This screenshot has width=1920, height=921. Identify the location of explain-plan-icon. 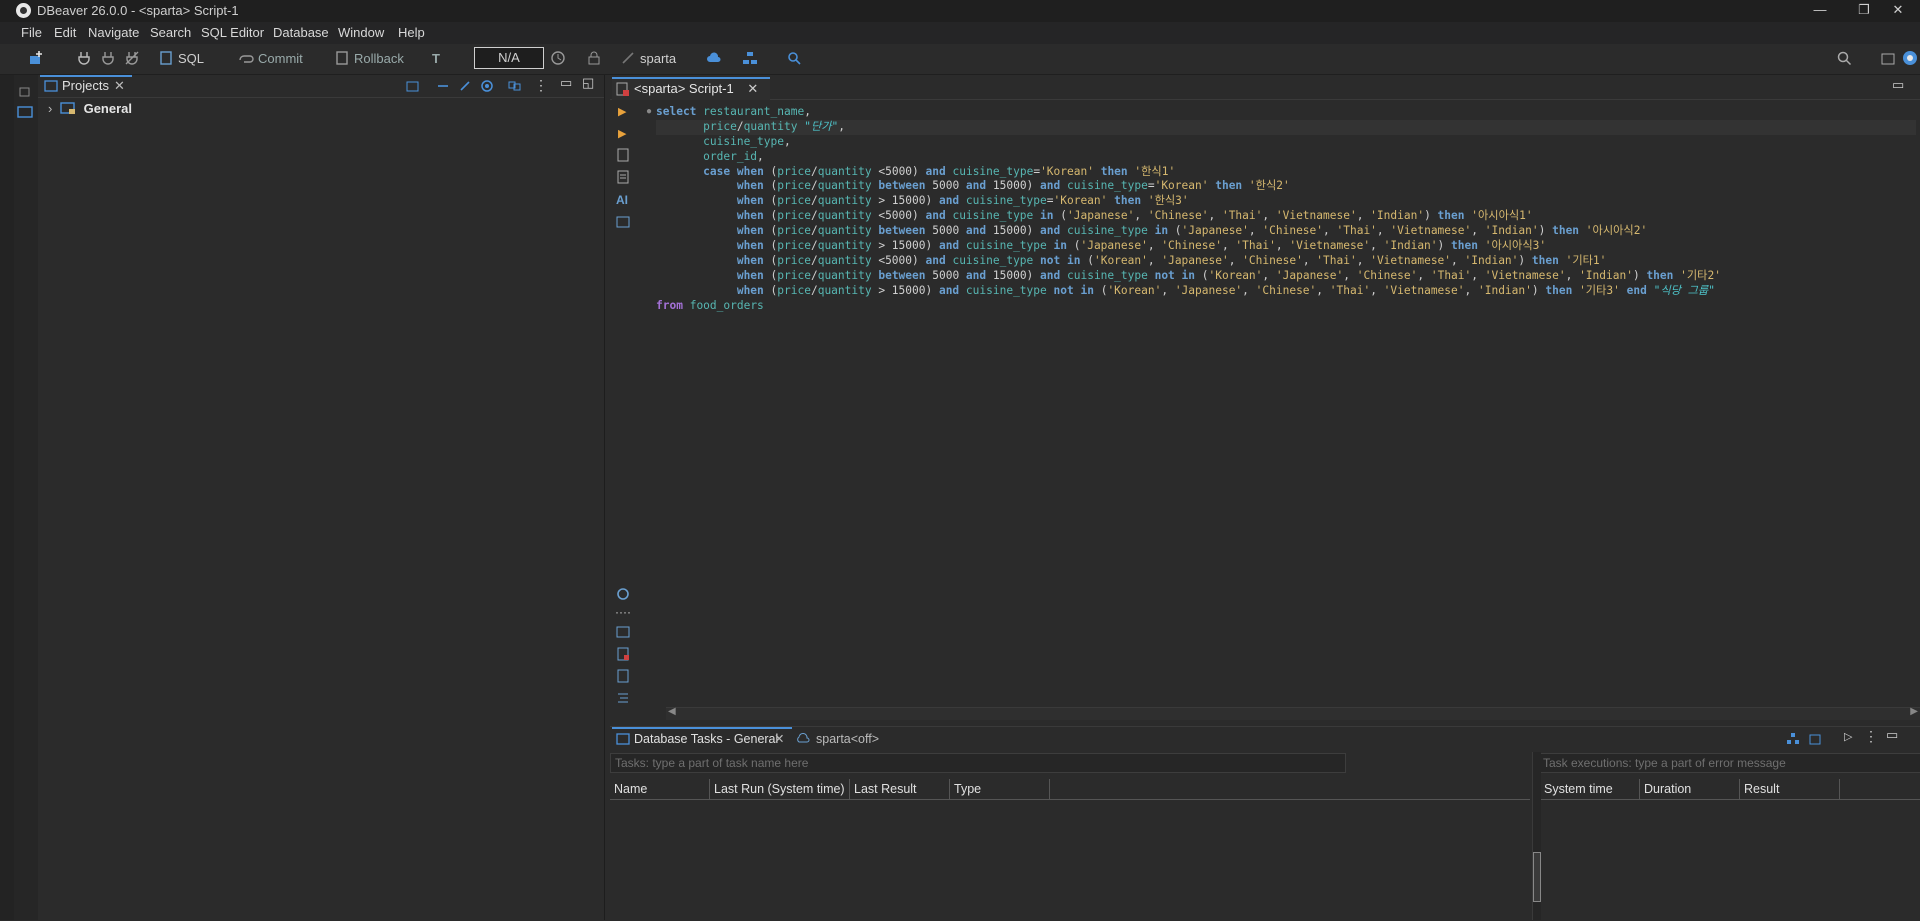
(623, 177).